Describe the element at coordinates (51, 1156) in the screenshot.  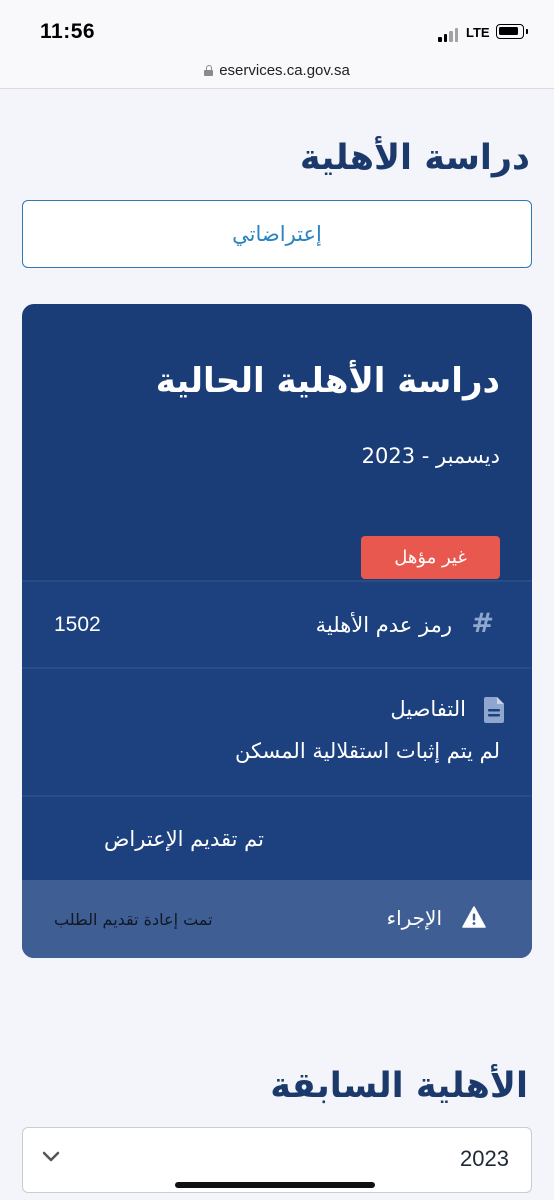
I see `chevron-down-icon` at that location.